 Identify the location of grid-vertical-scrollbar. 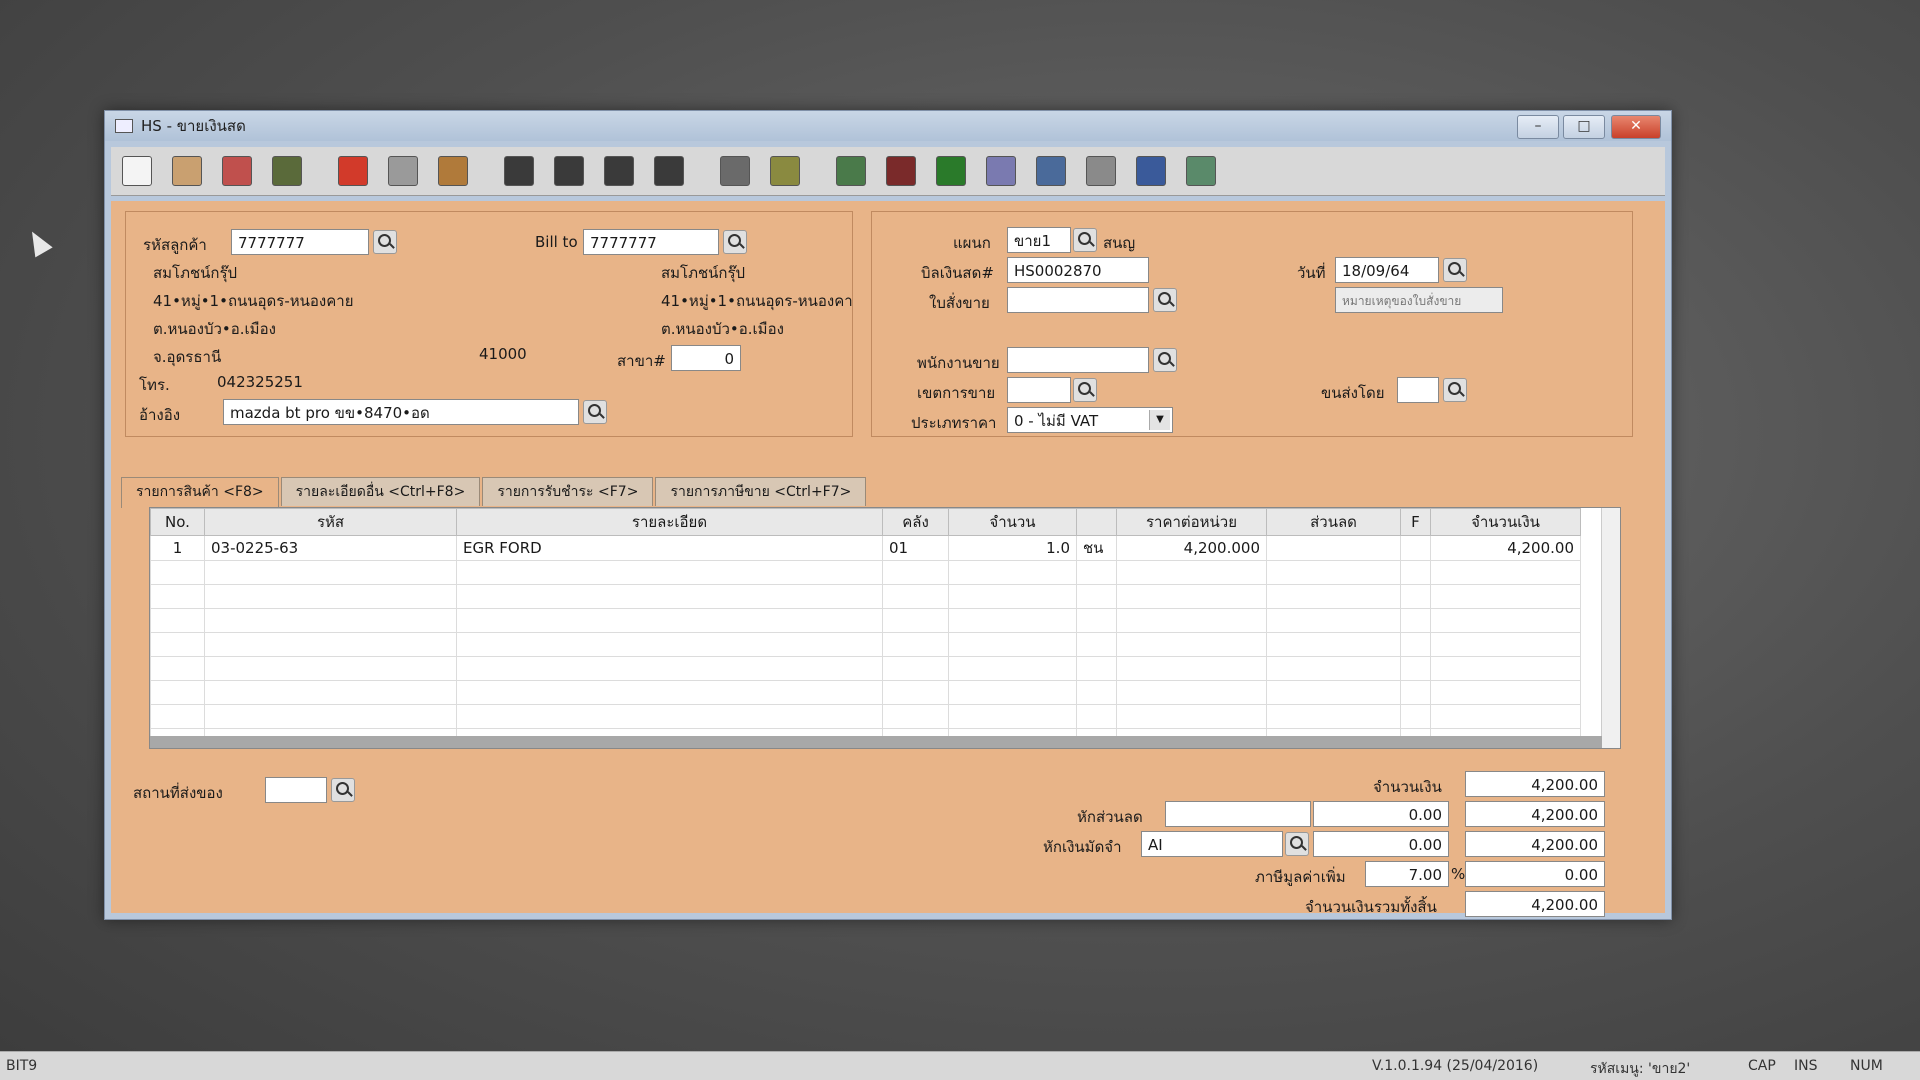
(1610, 628).